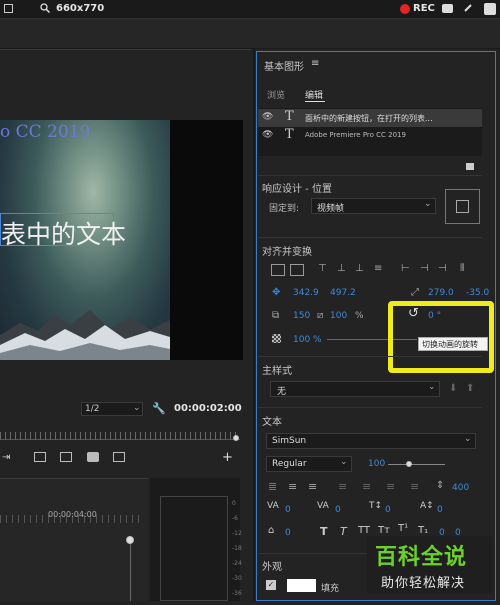 The image size is (500, 605). Describe the element at coordinates (312, 486) in the screenshot. I see `align-right-text-icon: ≡` at that location.